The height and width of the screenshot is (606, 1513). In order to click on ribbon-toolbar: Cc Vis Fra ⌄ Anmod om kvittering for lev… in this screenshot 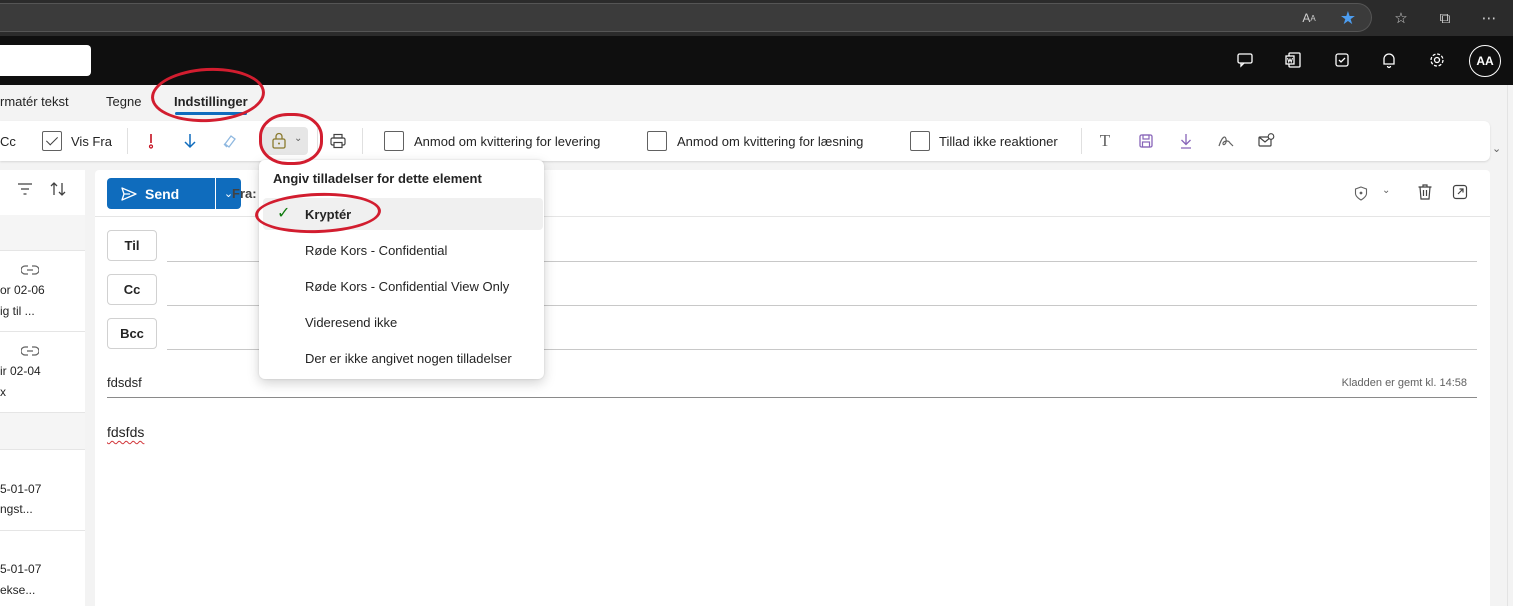, I will do `click(745, 141)`.